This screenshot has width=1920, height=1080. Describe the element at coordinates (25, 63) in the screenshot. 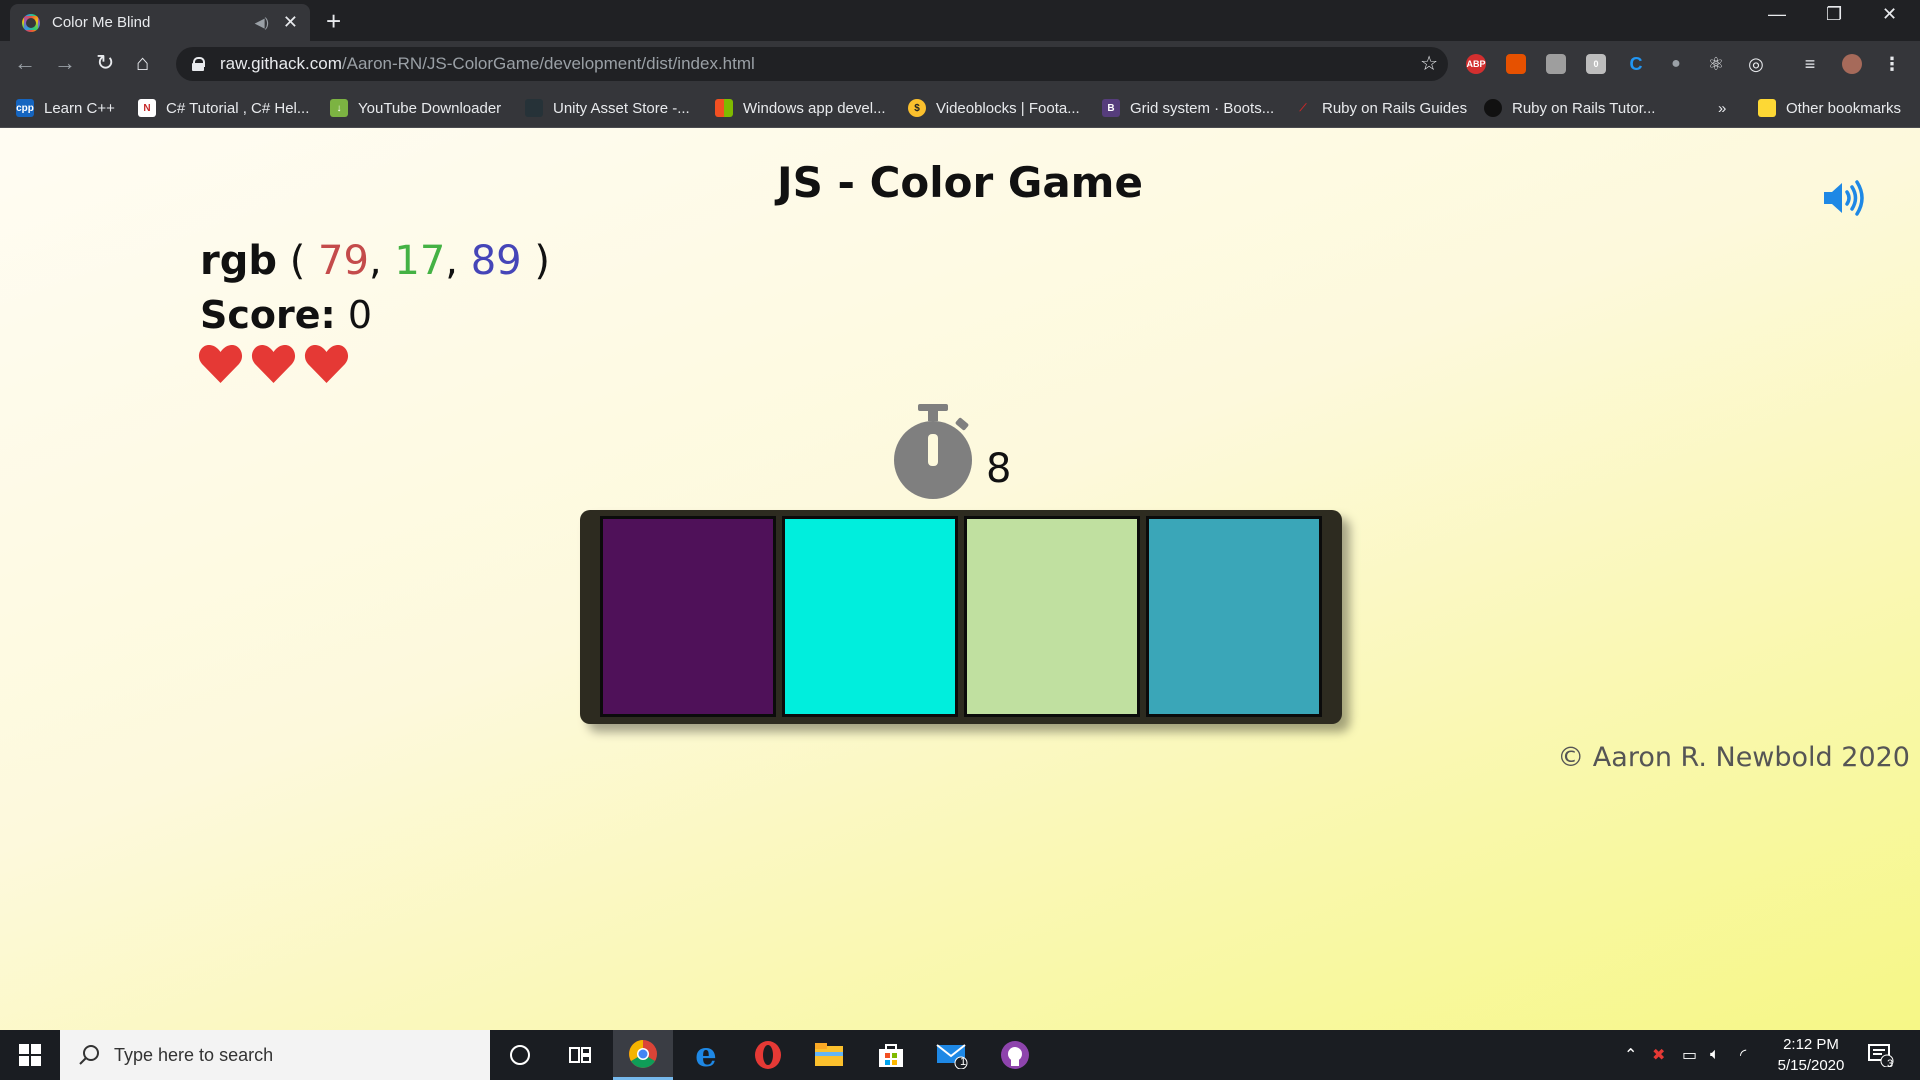

I see `back-icon: ←` at that location.